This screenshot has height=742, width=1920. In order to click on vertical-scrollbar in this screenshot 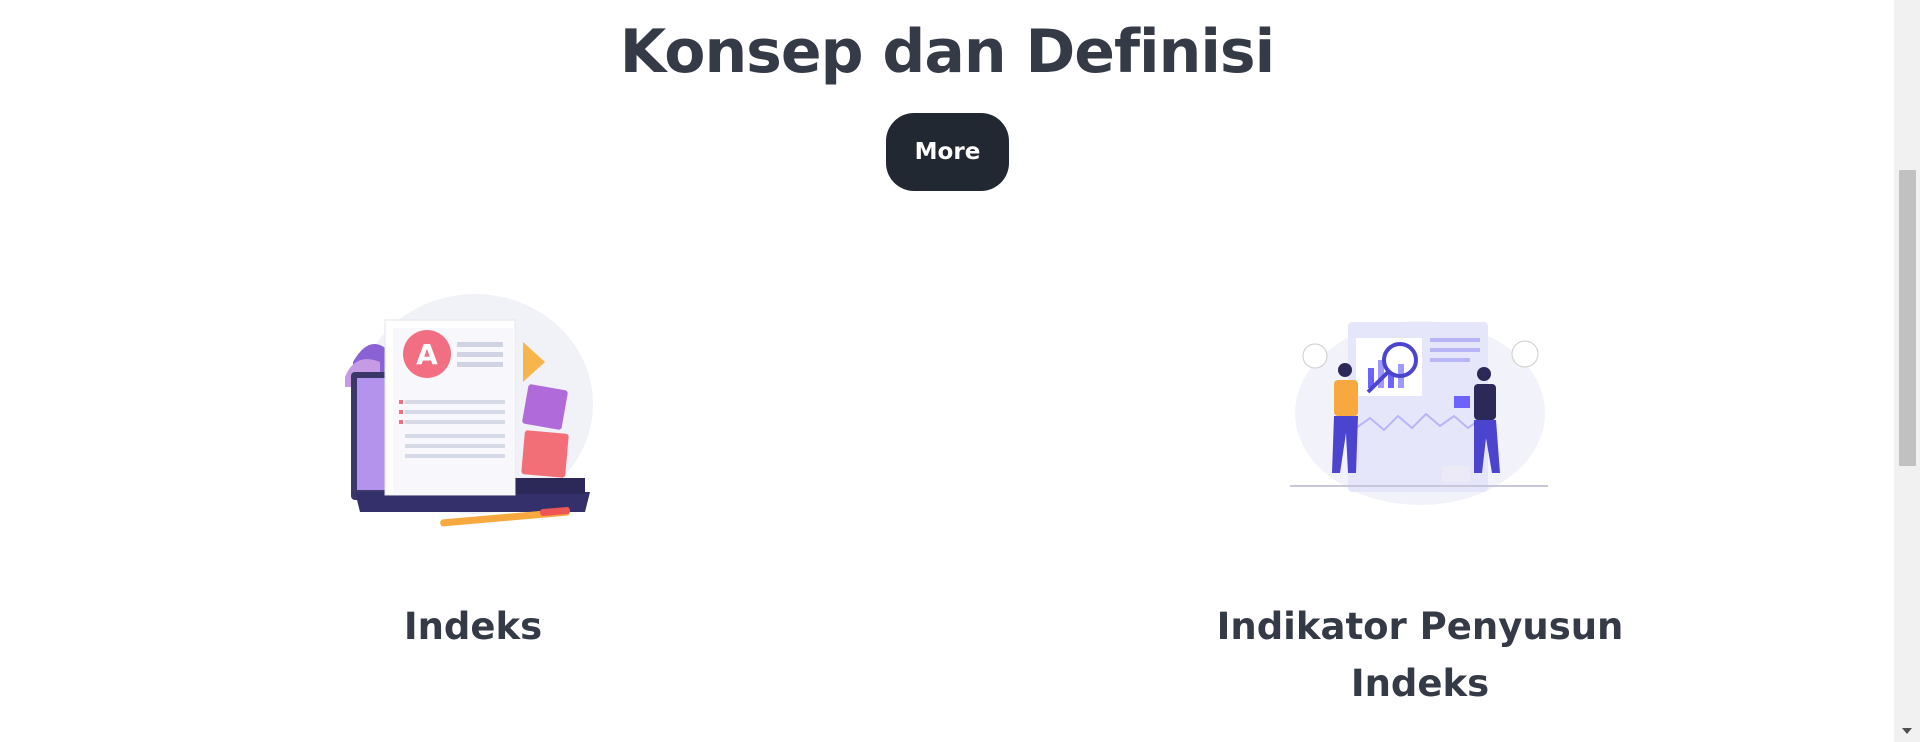, I will do `click(1907, 371)`.